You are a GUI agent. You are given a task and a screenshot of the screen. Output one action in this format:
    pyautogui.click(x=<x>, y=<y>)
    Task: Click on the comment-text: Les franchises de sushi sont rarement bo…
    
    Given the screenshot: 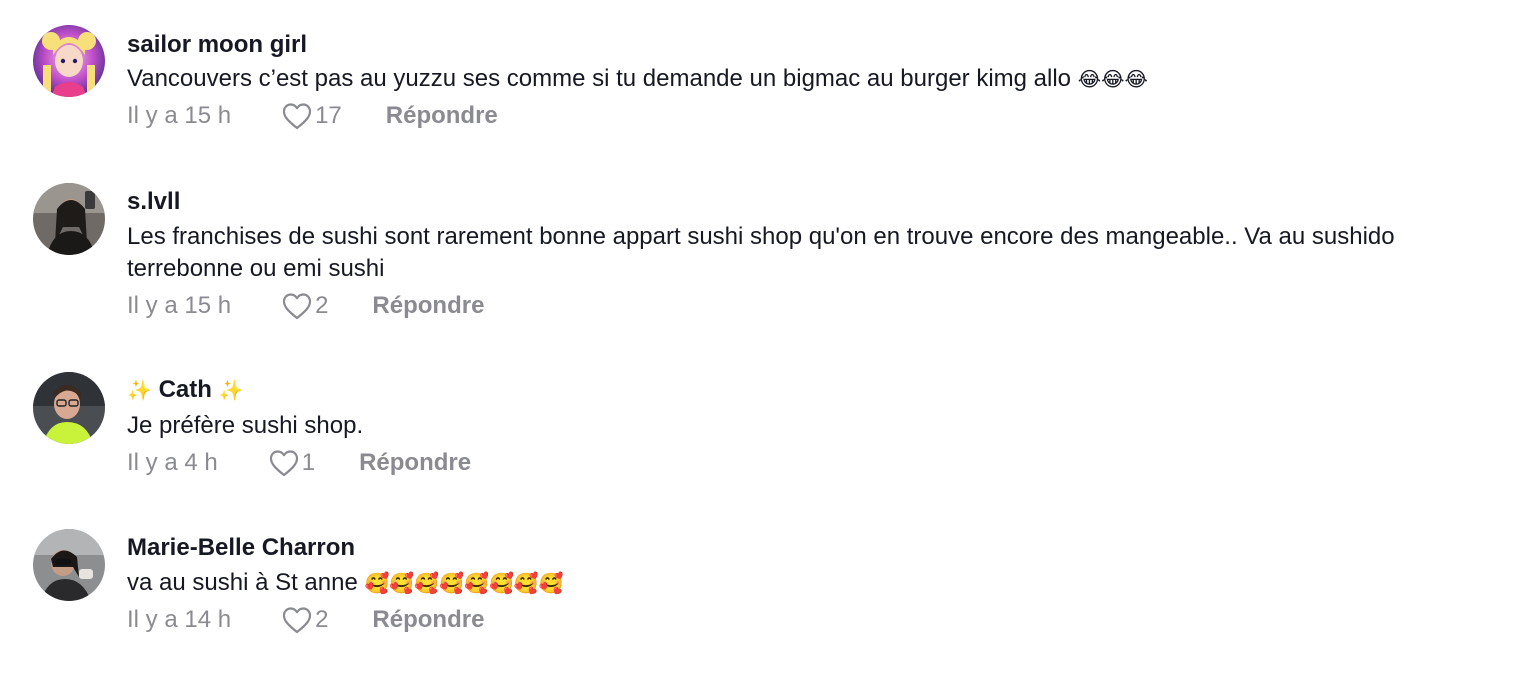 What is the action you would take?
    pyautogui.click(x=822, y=253)
    